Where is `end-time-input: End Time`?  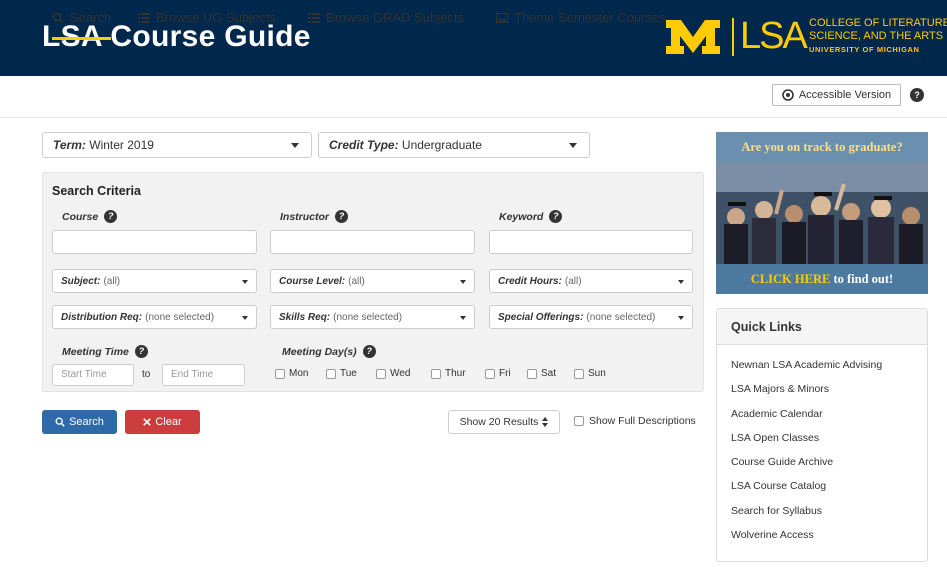
end-time-input: End Time is located at coordinates (203, 375).